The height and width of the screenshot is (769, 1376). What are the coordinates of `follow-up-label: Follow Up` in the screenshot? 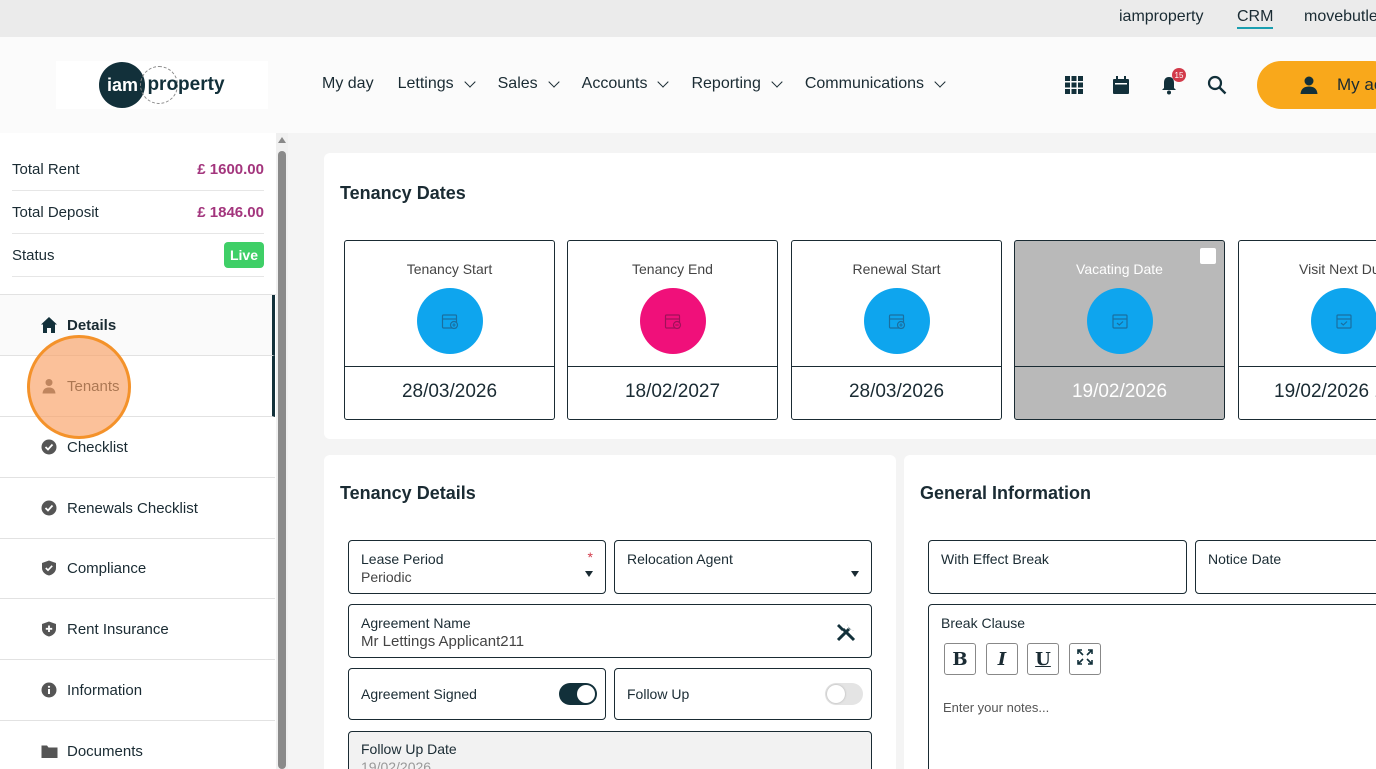 It's located at (658, 694).